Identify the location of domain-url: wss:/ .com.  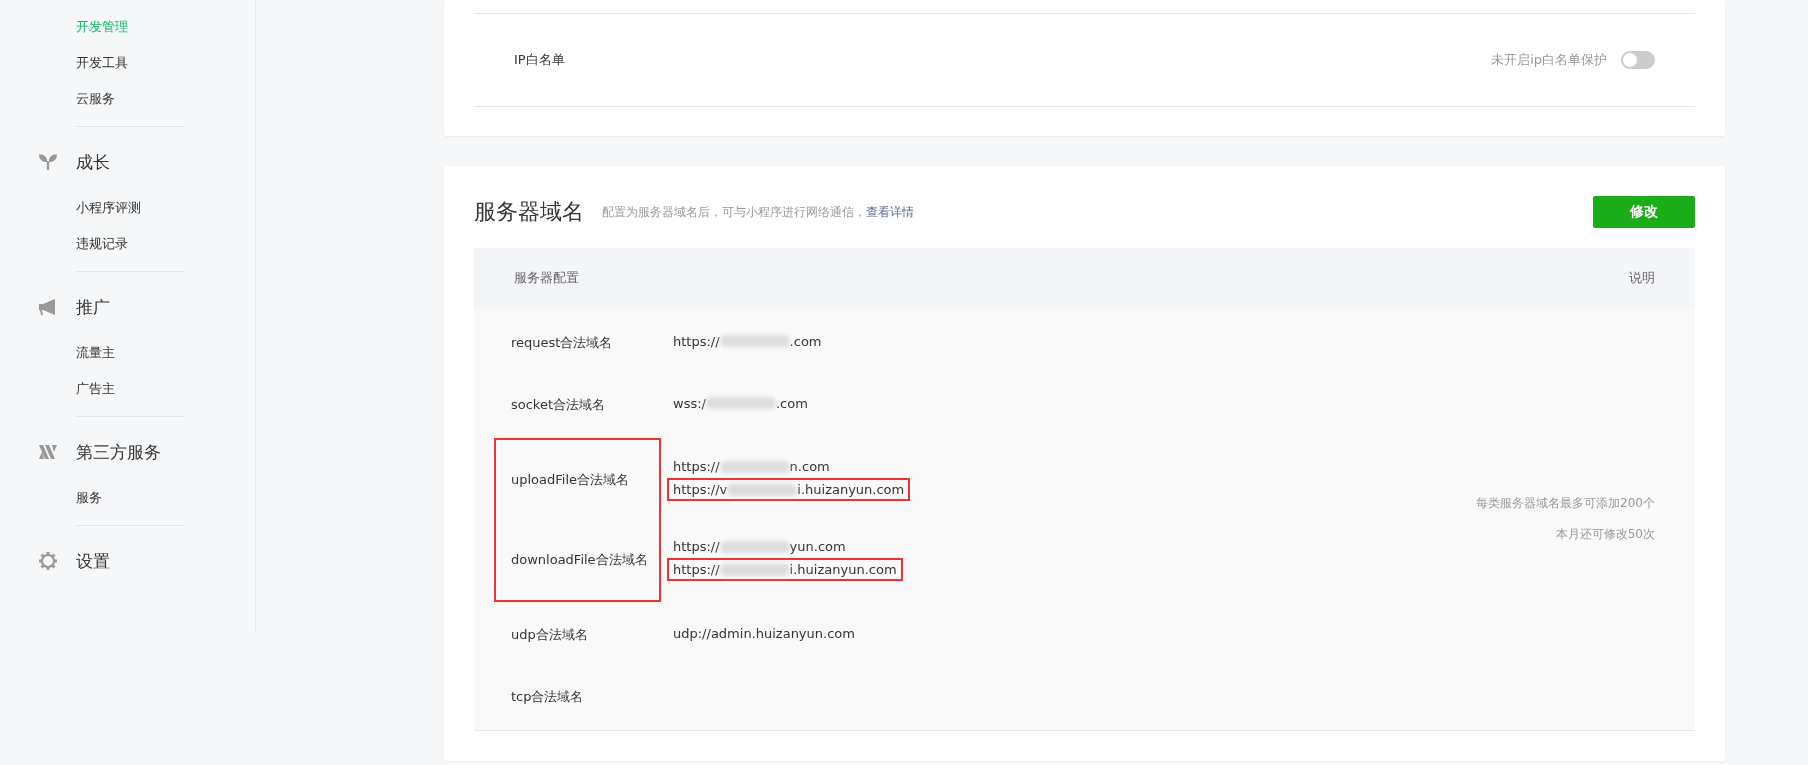
(740, 403).